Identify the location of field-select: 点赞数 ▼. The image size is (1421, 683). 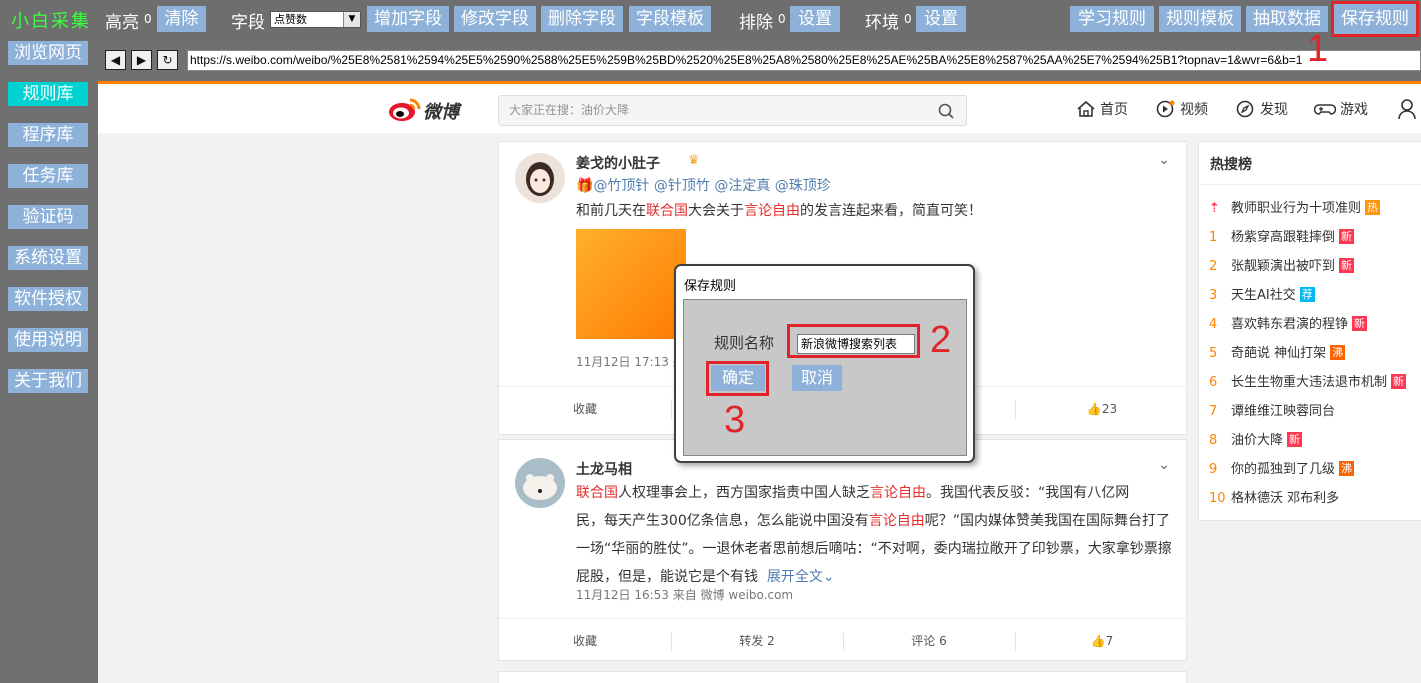
(315, 19).